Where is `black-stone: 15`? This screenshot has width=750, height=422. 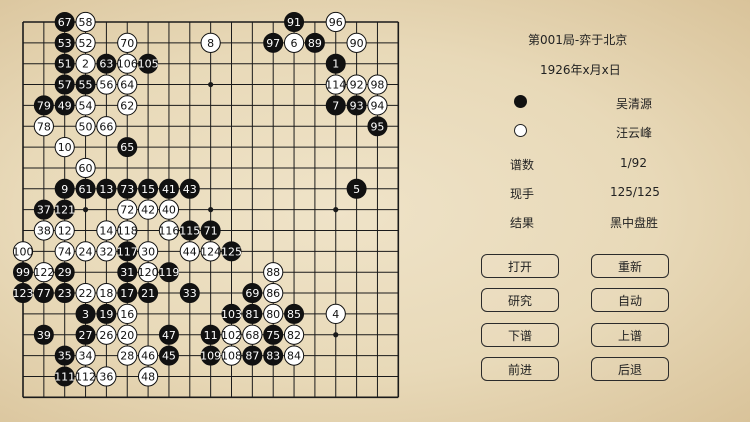
black-stone: 15 is located at coordinates (148, 188).